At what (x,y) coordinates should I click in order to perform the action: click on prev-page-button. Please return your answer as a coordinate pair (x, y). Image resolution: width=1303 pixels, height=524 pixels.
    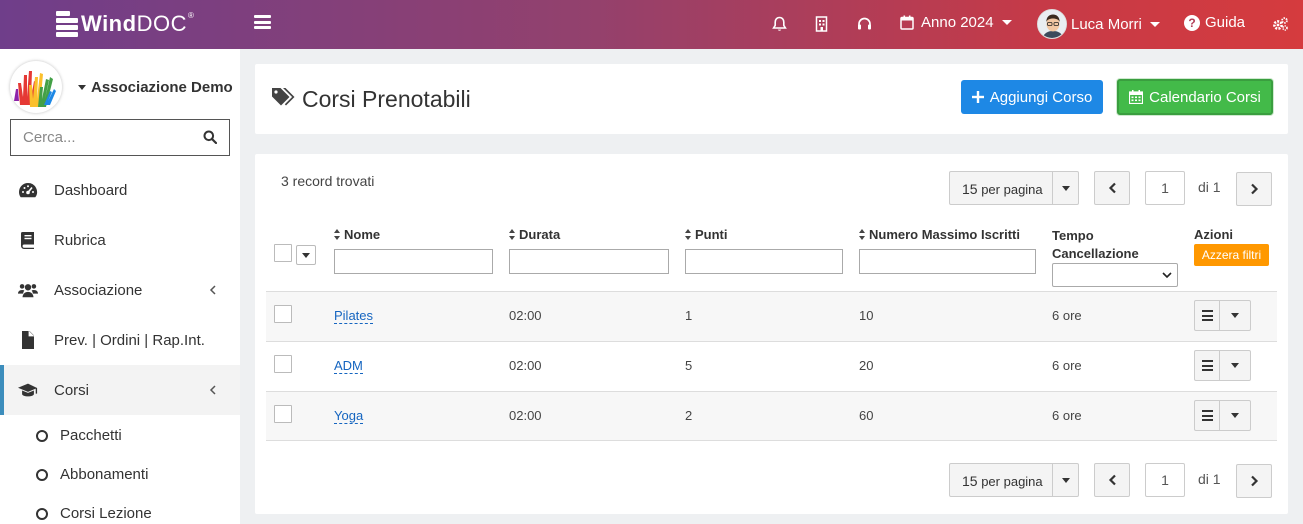
    Looking at the image, I should click on (1112, 188).